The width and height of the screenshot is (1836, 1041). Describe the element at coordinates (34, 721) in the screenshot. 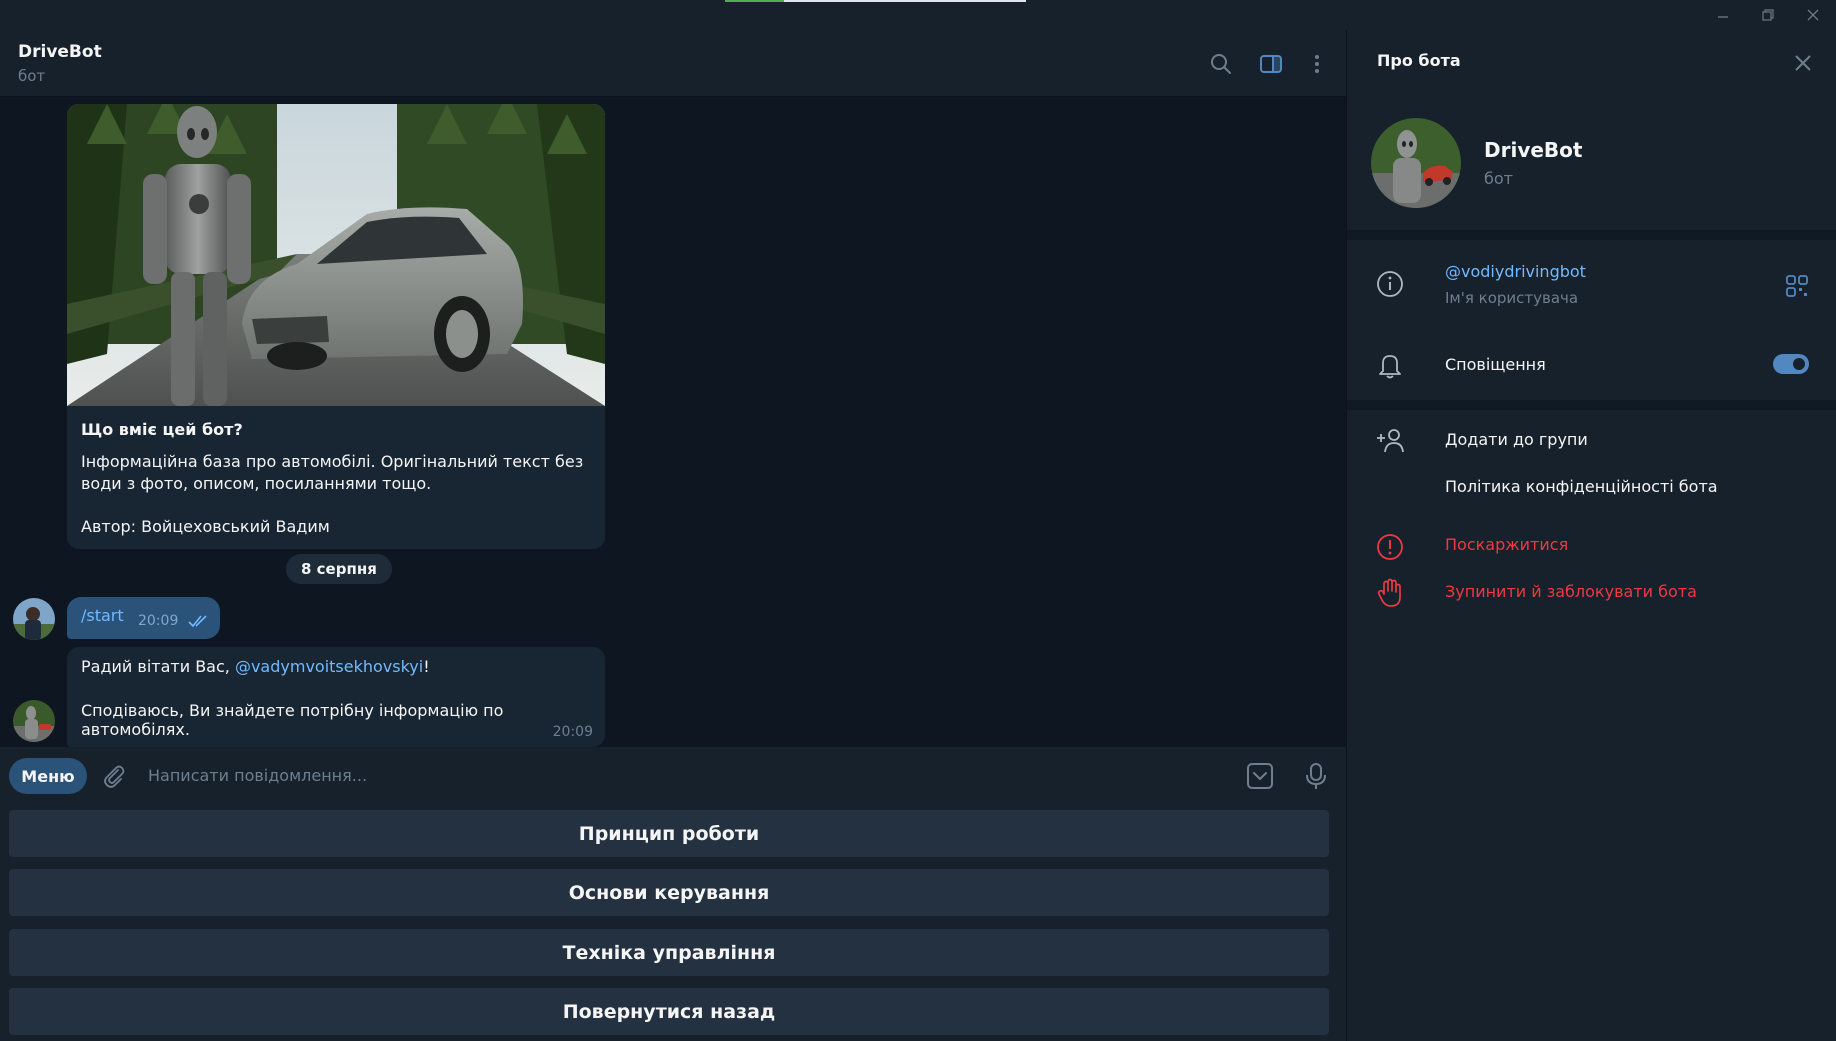

I see `bot-avatar` at that location.